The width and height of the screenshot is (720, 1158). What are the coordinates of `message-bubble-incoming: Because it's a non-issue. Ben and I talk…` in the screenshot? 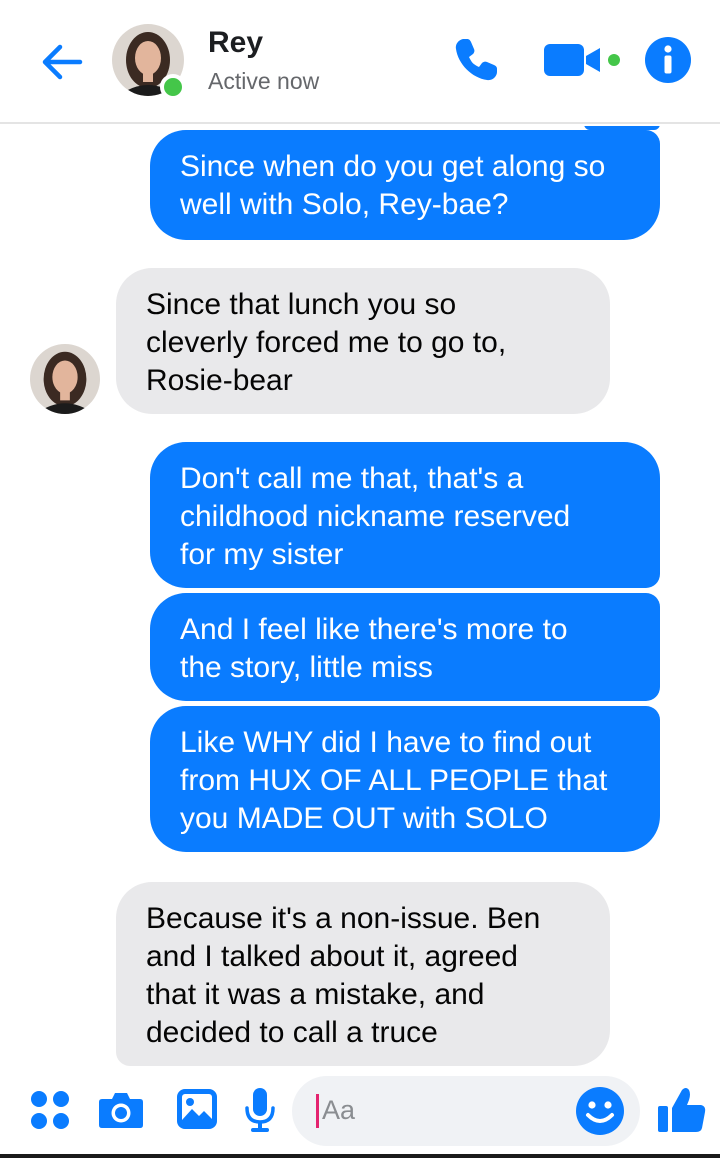 It's located at (363, 974).